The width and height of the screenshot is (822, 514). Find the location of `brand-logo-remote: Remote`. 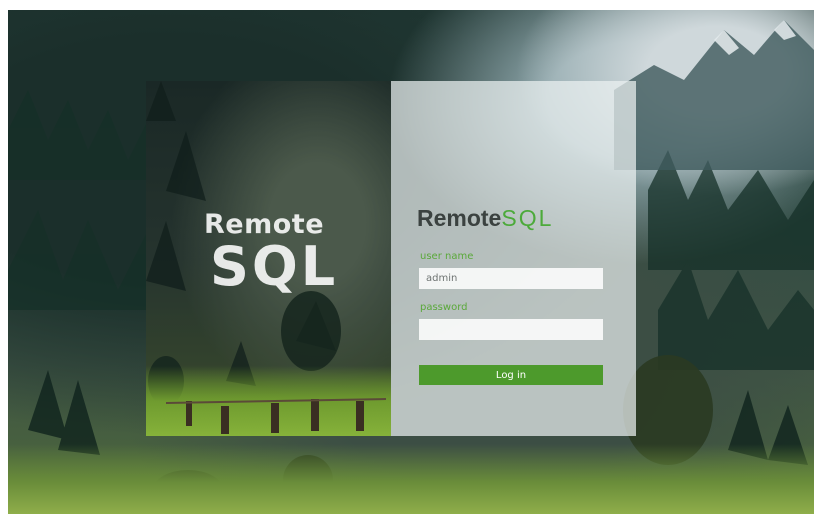

brand-logo-remote: Remote is located at coordinates (459, 218).